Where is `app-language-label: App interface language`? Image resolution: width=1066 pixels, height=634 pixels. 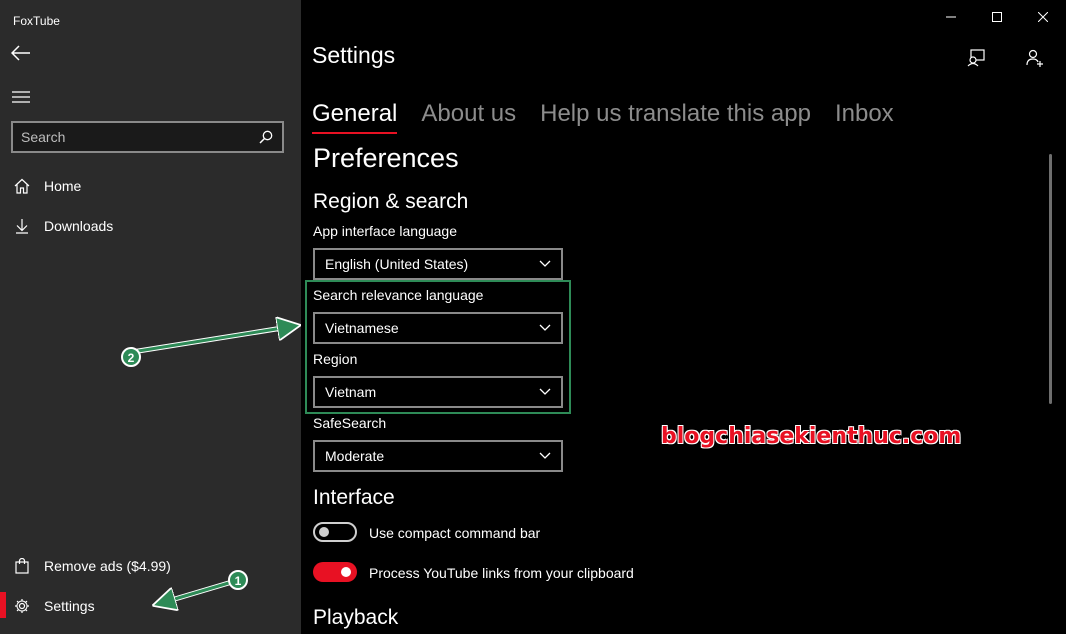 app-language-label: App interface language is located at coordinates (385, 231).